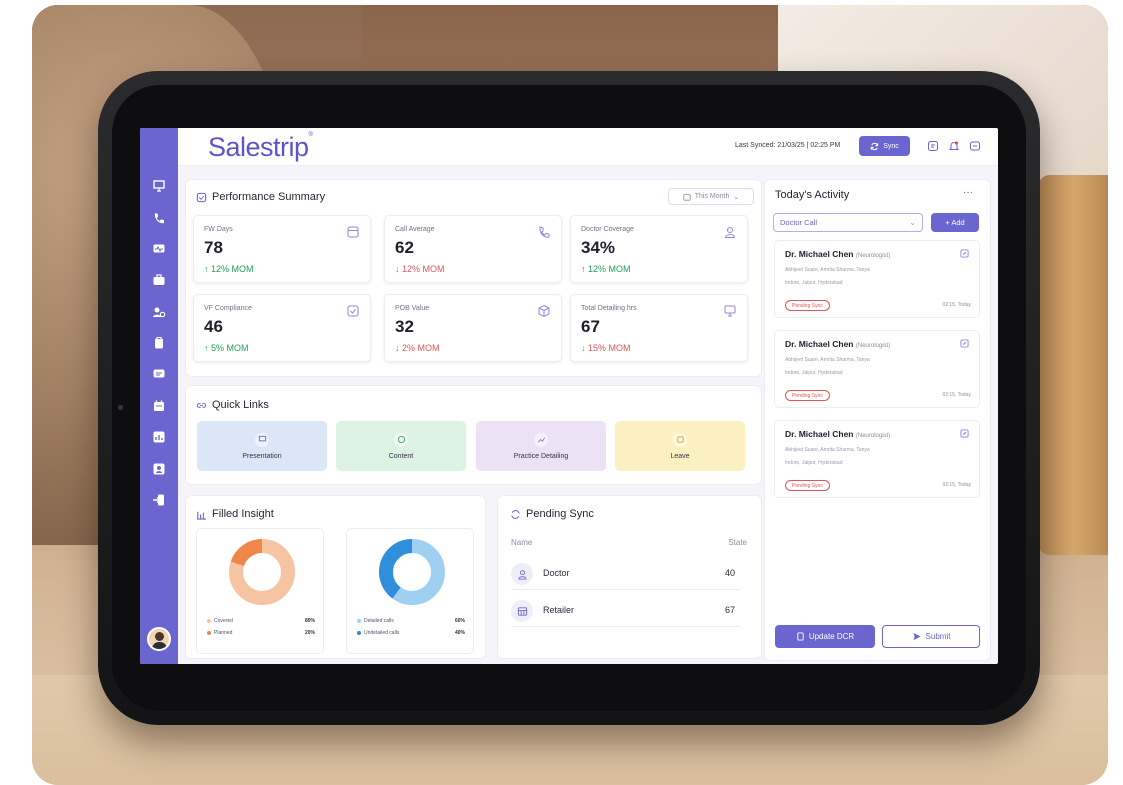  What do you see at coordinates (412, 572) in the screenshot?
I see `calls-donut-chart` at bounding box center [412, 572].